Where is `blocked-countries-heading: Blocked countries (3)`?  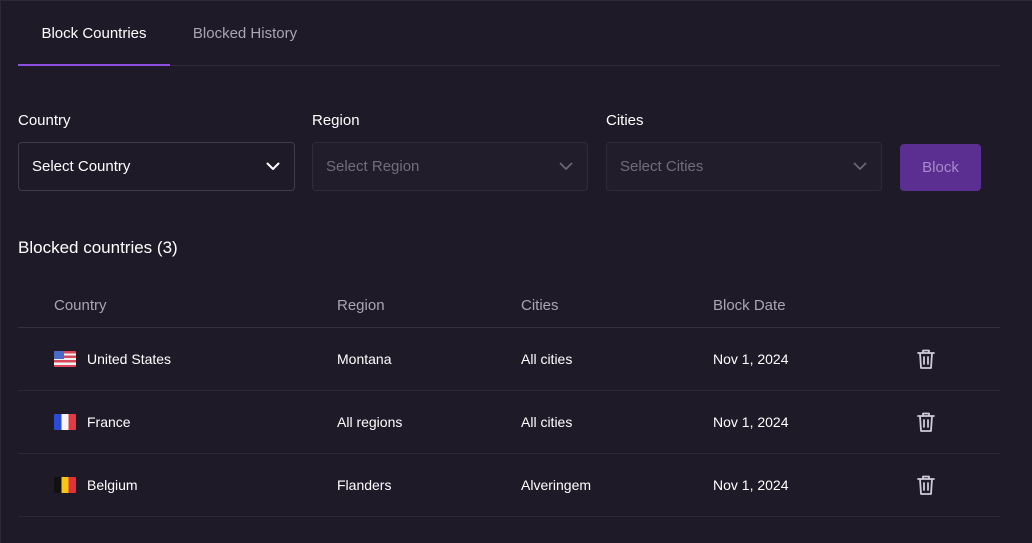
blocked-countries-heading: Blocked countries (3) is located at coordinates (98, 247).